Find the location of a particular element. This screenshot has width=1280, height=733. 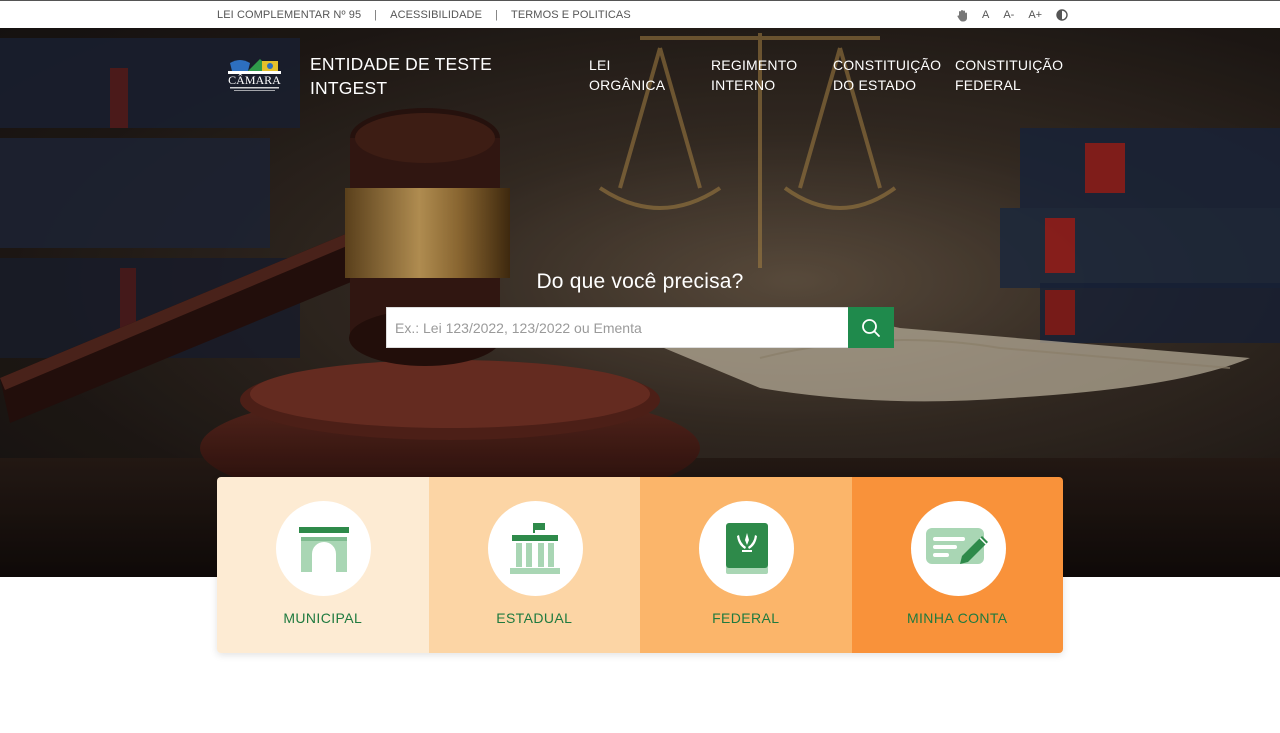

card-label: FEDERAL is located at coordinates (746, 618).